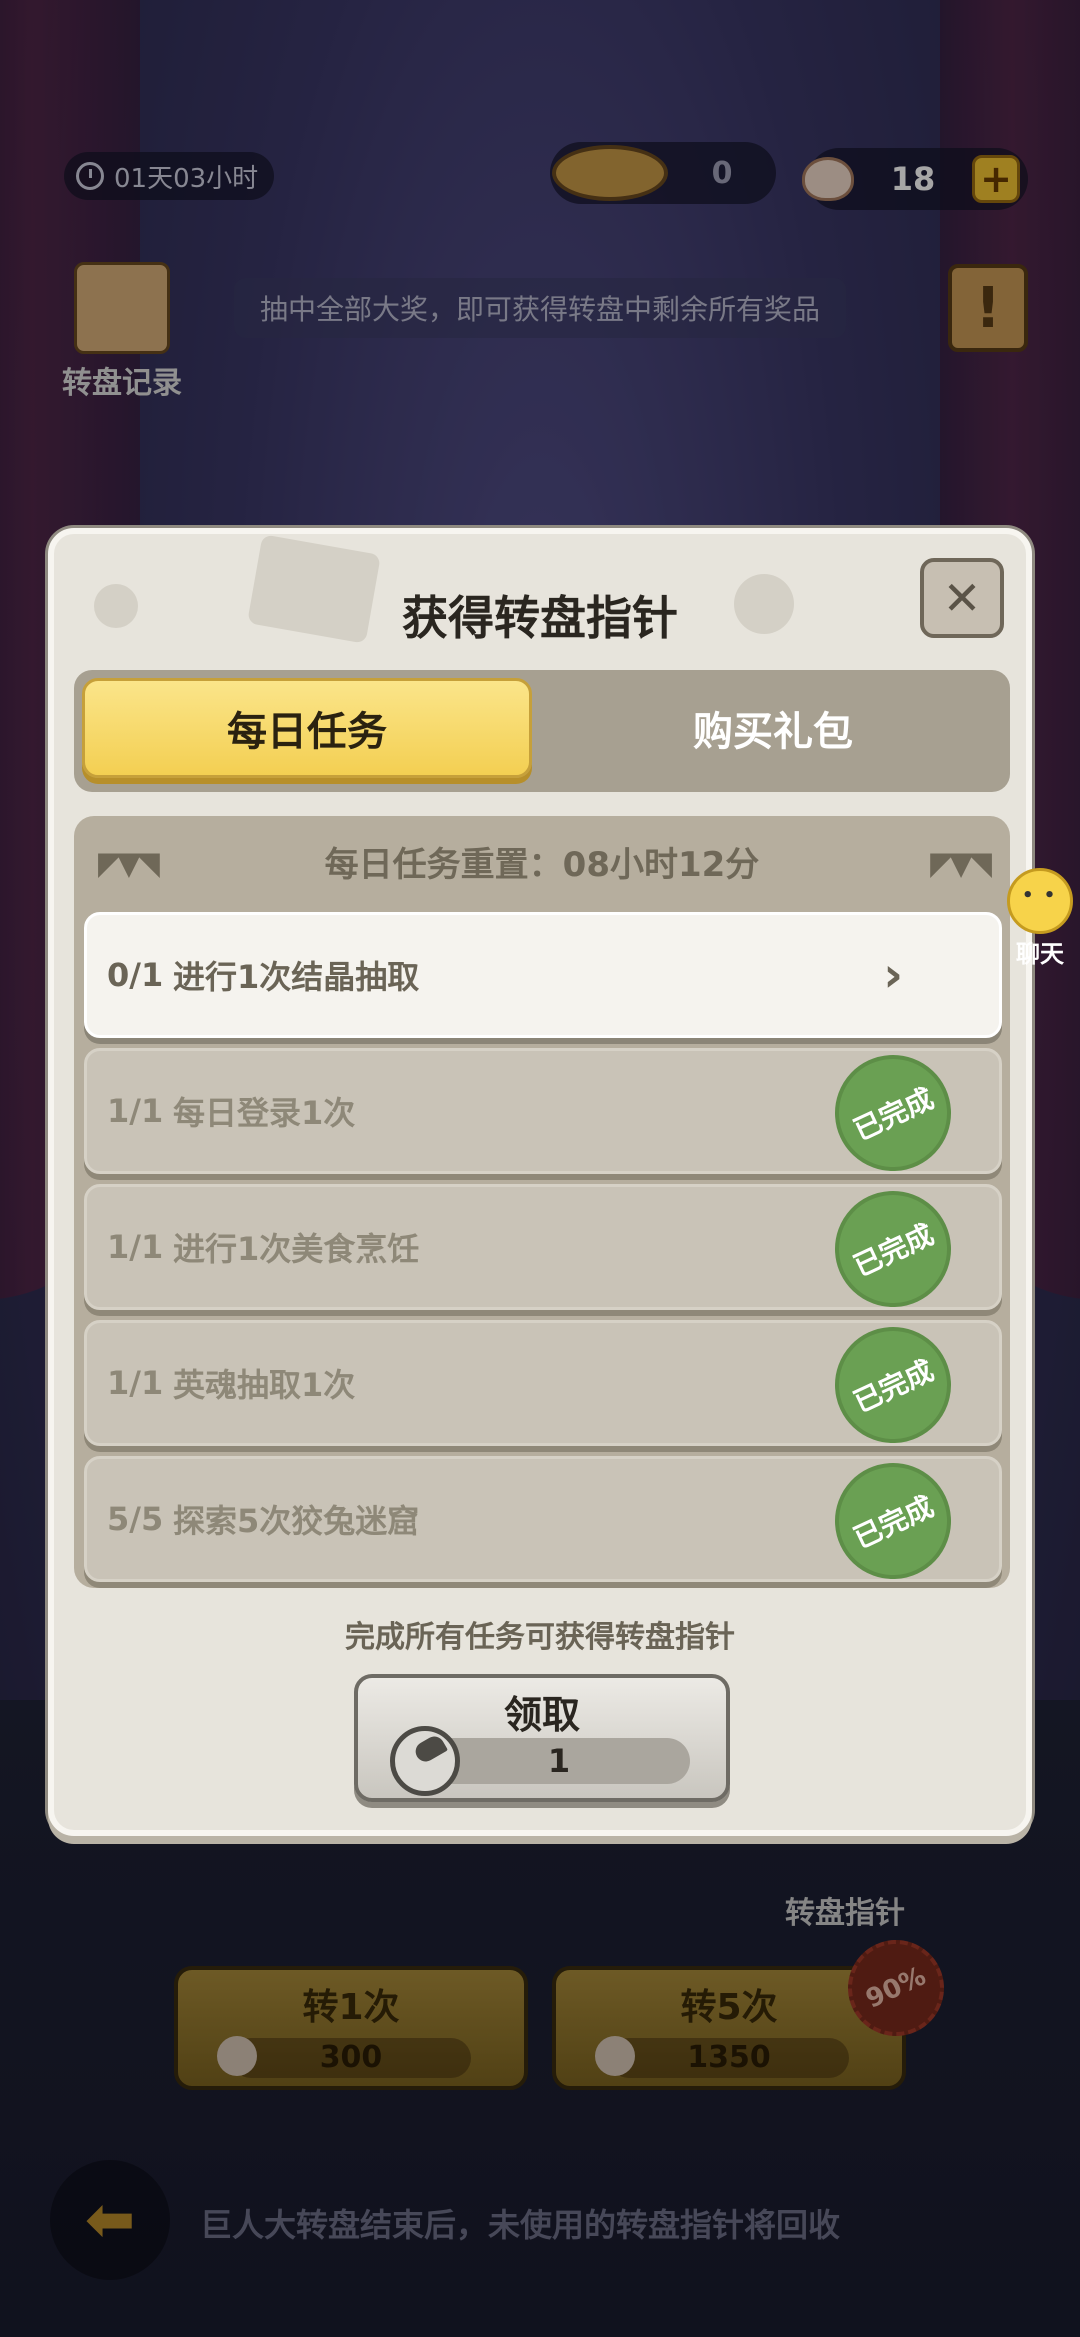 This screenshot has height=2337, width=1080. Describe the element at coordinates (1040, 901) in the screenshot. I see `chat-face-icon` at that location.